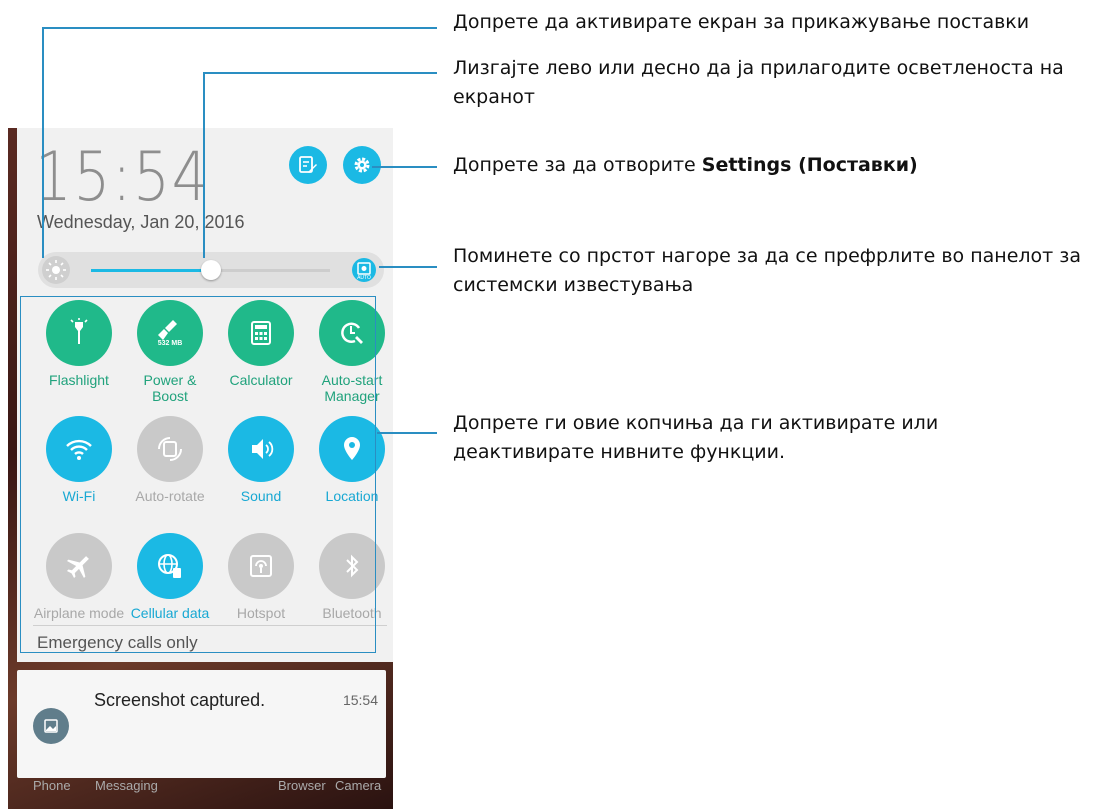  Describe the element at coordinates (151, 270) in the screenshot. I see `brightness-fill` at that location.